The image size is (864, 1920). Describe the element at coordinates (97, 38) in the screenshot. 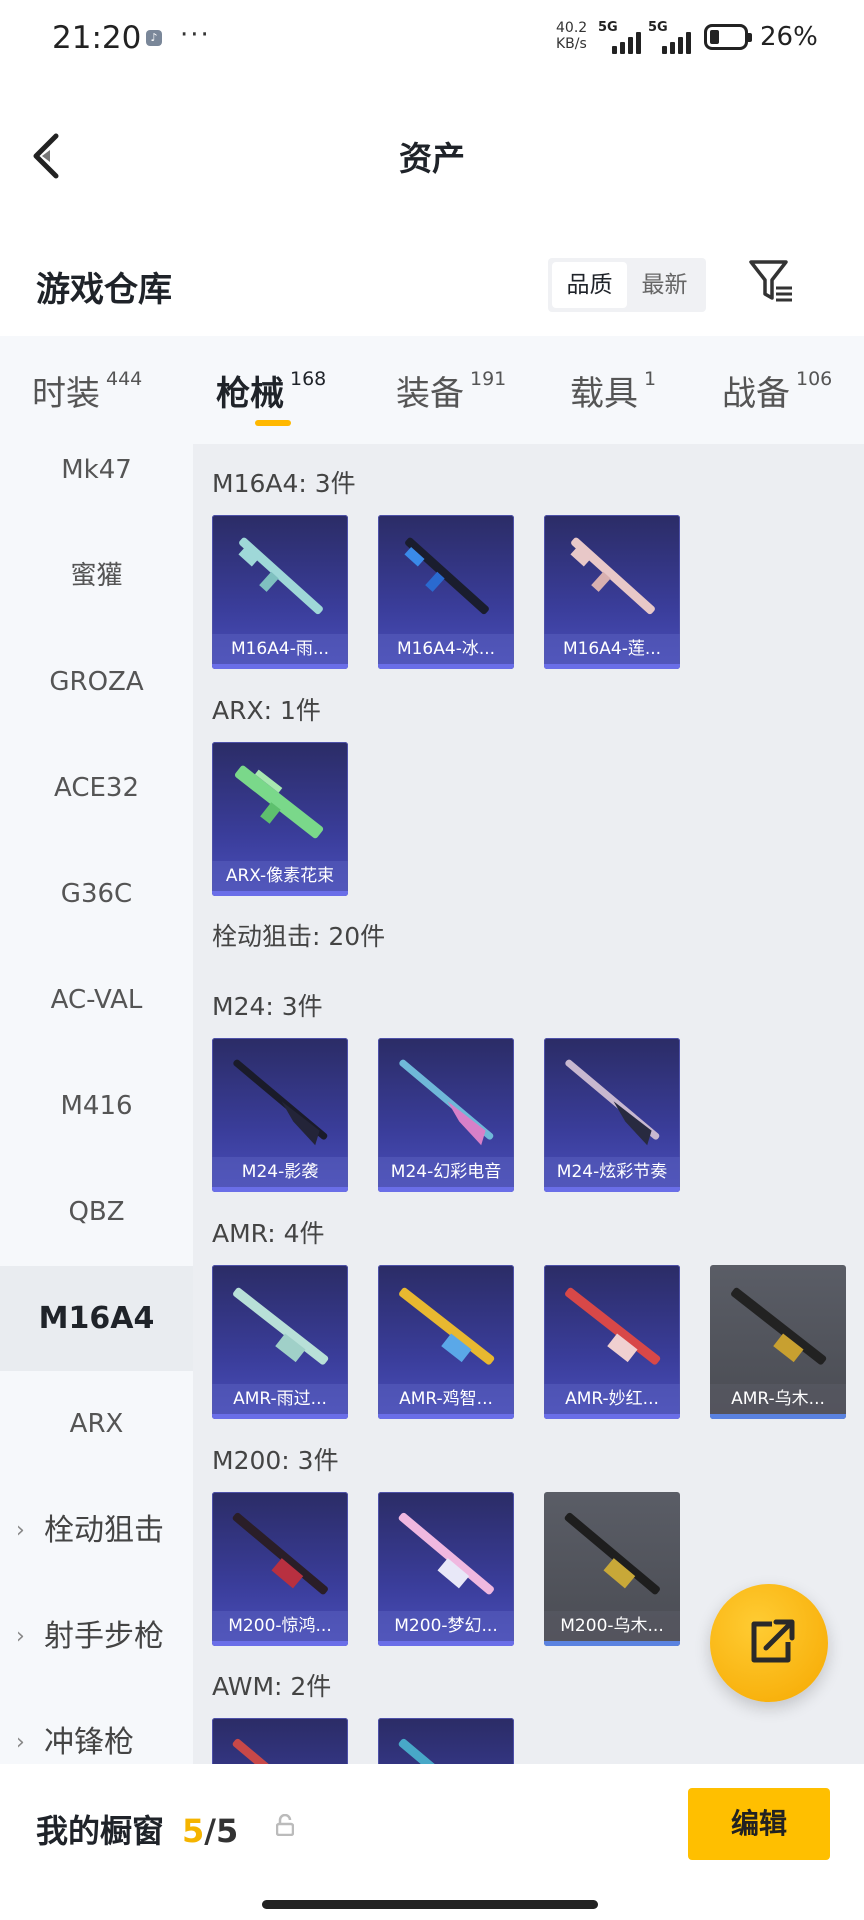

I see `status-time: 21:20` at that location.